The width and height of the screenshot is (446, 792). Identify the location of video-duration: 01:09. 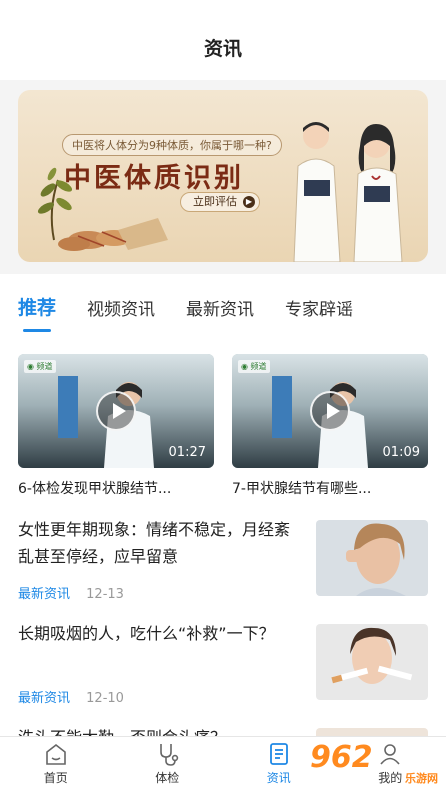
(401, 452).